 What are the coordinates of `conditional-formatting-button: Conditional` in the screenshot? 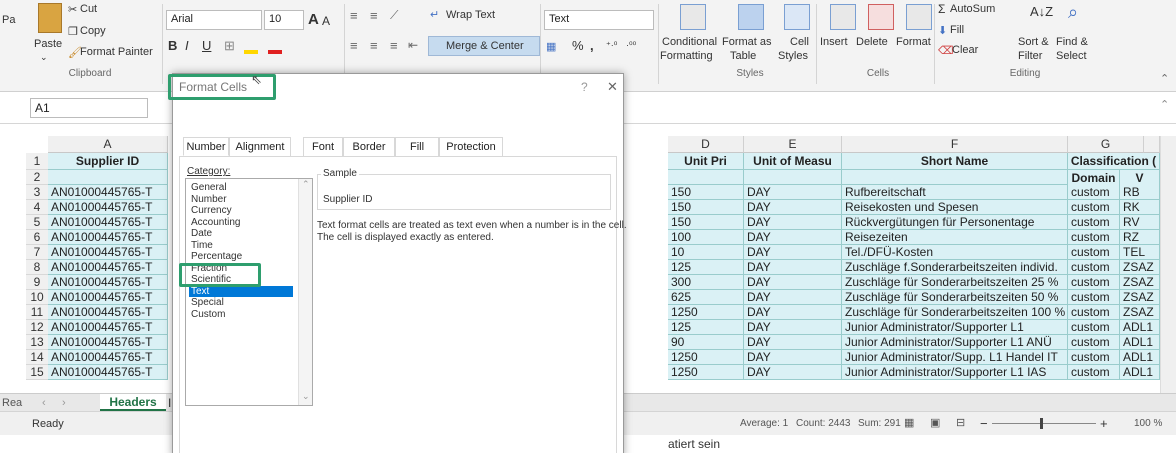 It's located at (689, 42).